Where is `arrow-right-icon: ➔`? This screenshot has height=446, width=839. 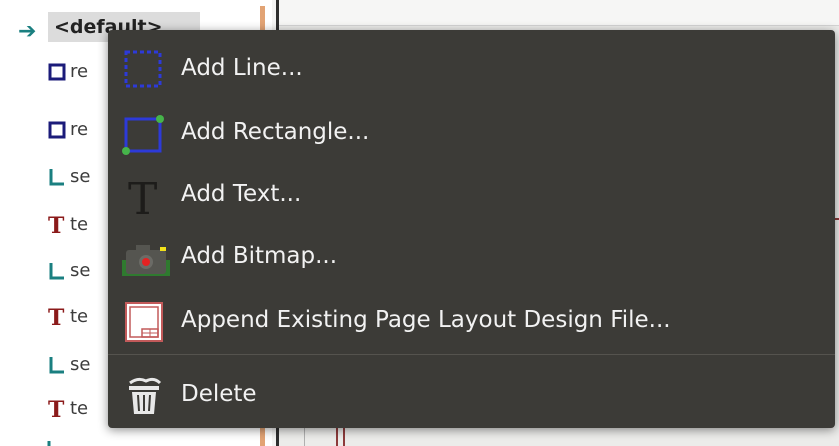 arrow-right-icon: ➔ is located at coordinates (27, 31).